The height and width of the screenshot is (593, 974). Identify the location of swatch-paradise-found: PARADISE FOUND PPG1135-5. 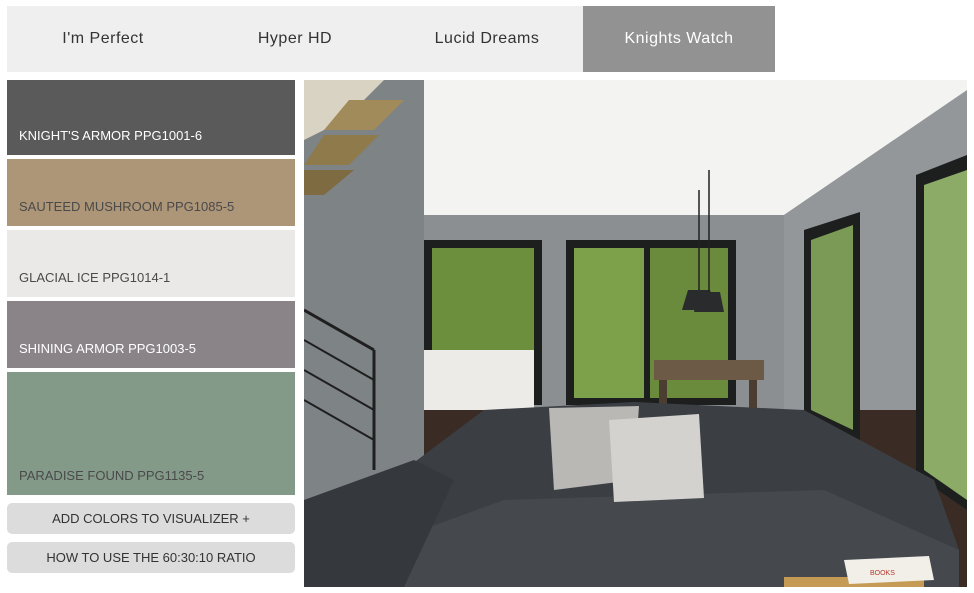
(151, 433).